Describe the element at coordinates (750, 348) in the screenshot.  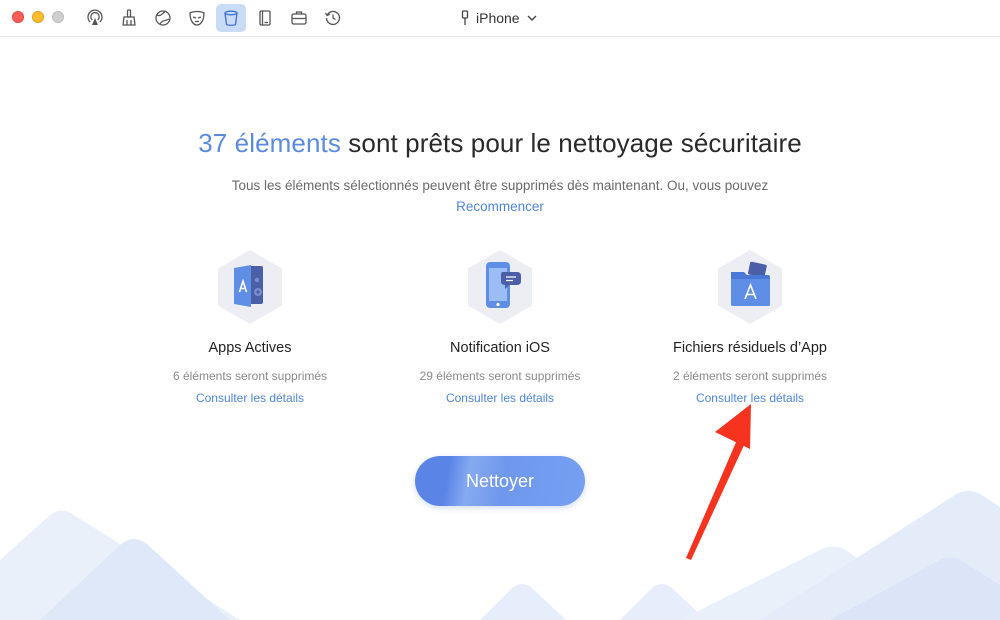
I see `card-title: Fichiers résiduels d’App` at that location.